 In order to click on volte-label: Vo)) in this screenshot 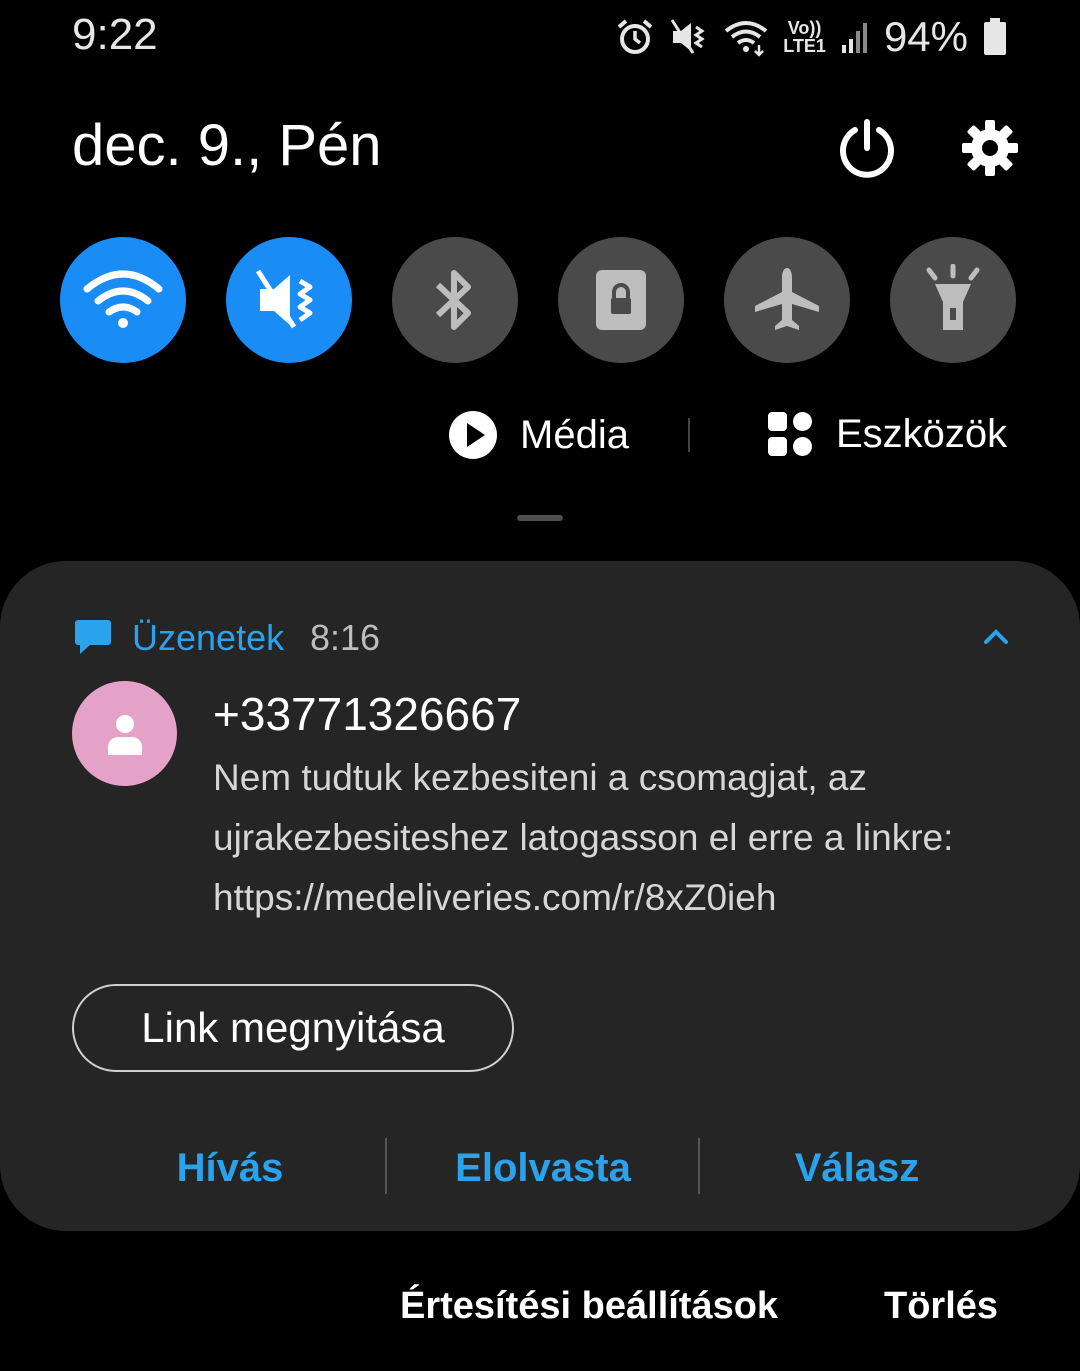, I will do `click(804, 28)`.